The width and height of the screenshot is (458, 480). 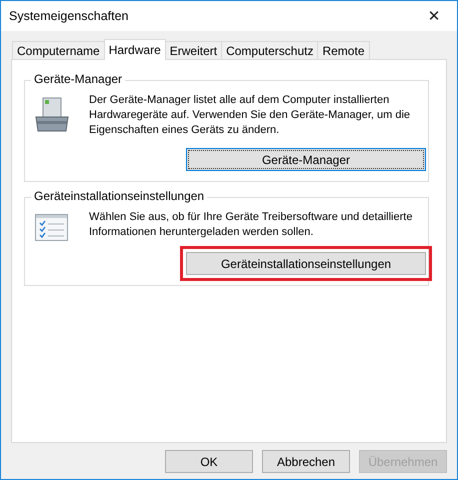 What do you see at coordinates (135, 49) in the screenshot?
I see `tab: Hardware` at bounding box center [135, 49].